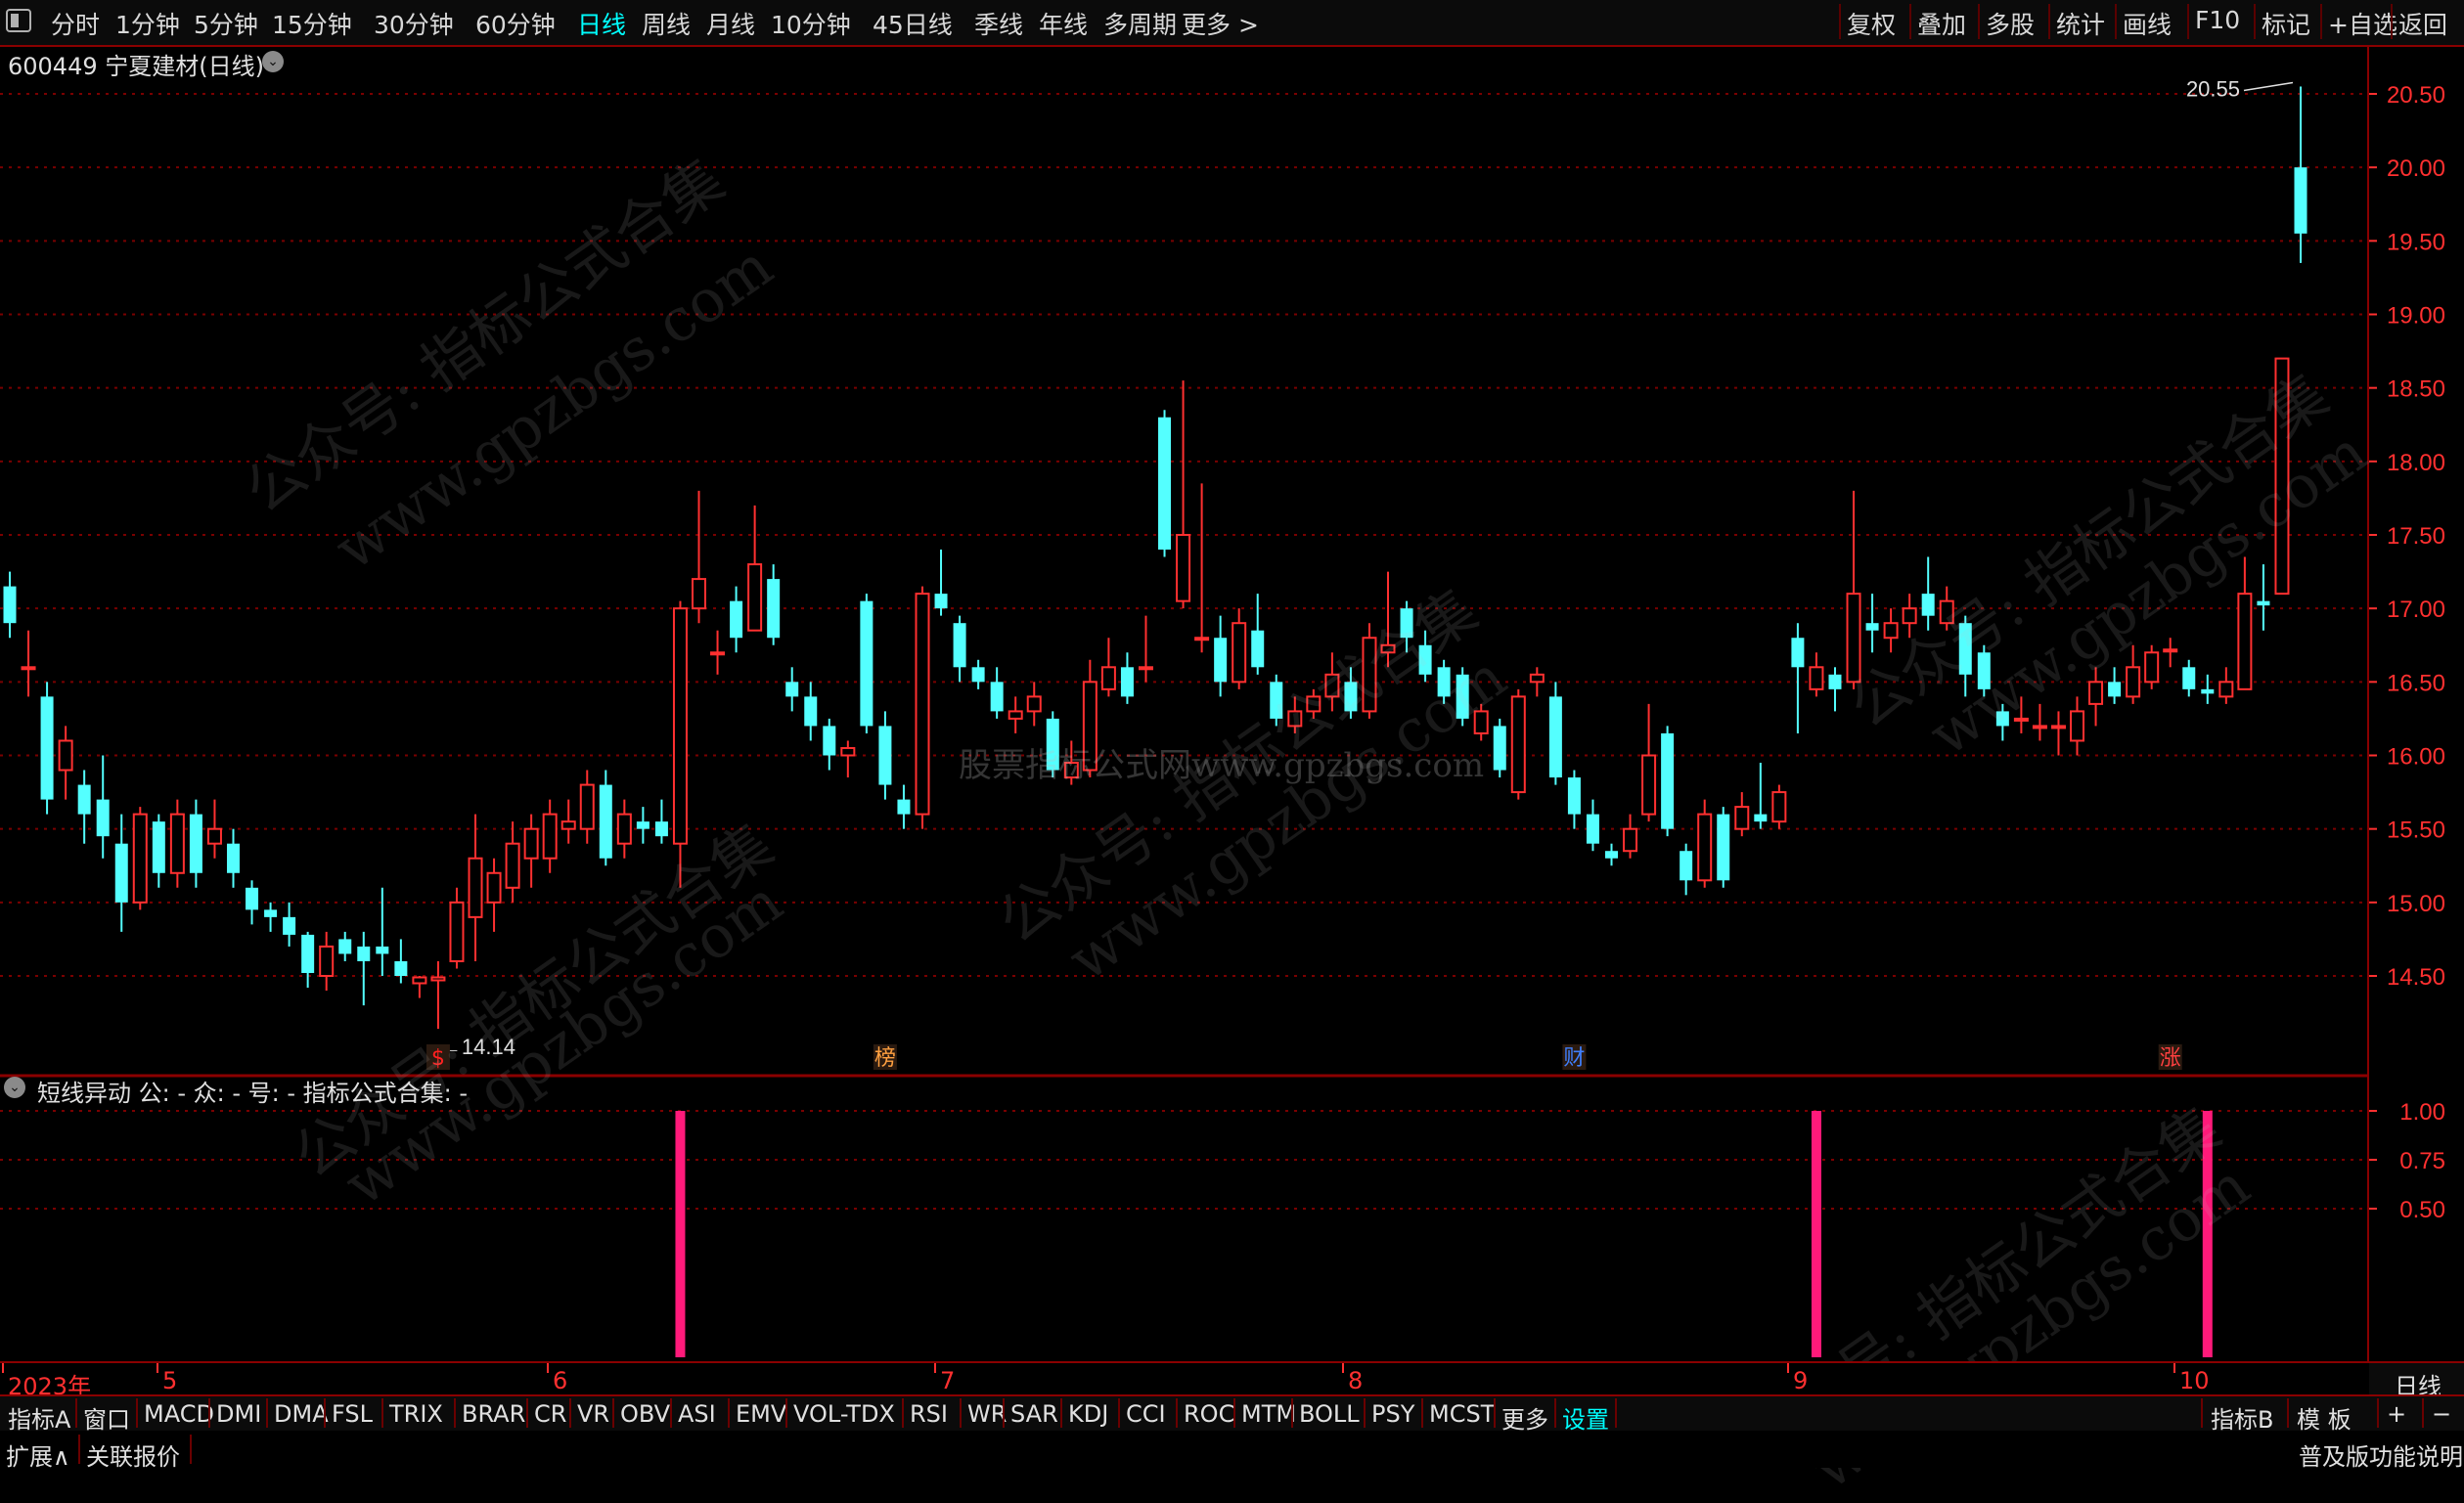 Image resolution: width=2464 pixels, height=1503 pixels. What do you see at coordinates (1220, 23) in the screenshot?
I see `period-tab-14: 更多 >` at bounding box center [1220, 23].